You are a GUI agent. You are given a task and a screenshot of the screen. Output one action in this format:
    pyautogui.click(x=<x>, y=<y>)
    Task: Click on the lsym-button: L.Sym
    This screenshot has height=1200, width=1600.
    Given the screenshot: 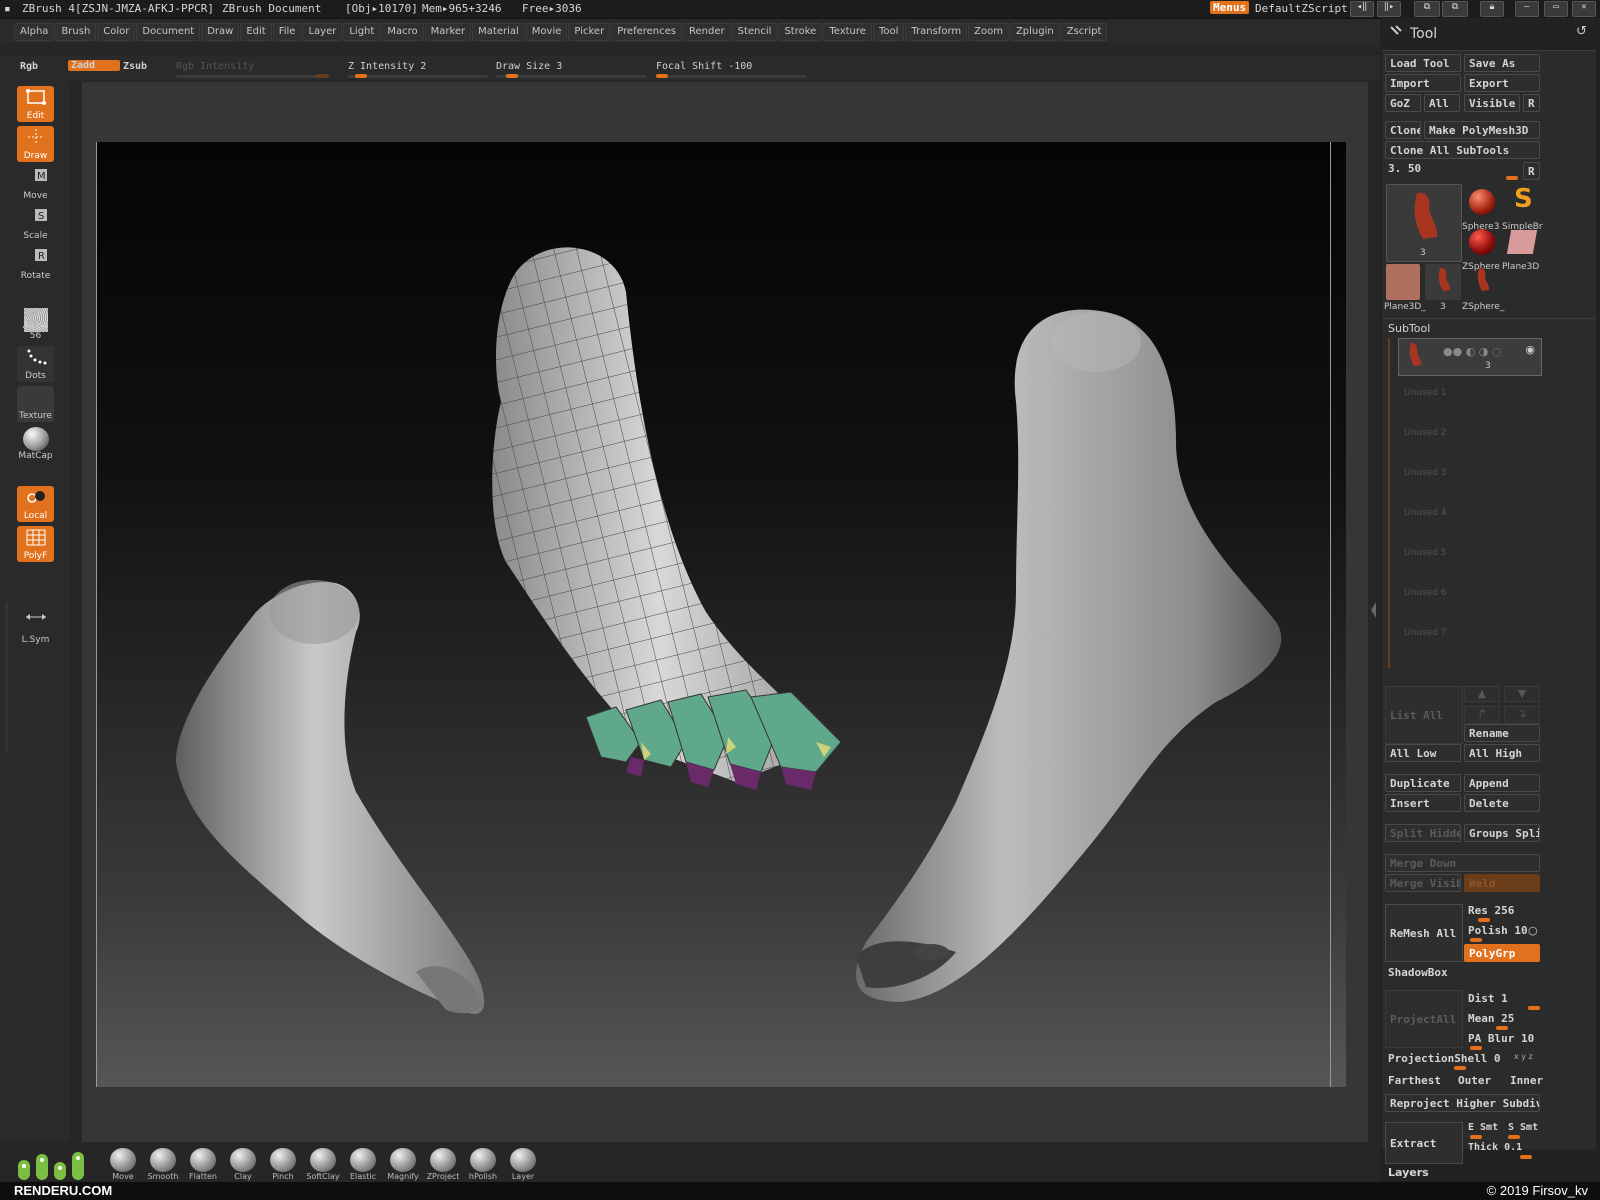 What is the action you would take?
    pyautogui.click(x=35, y=628)
    